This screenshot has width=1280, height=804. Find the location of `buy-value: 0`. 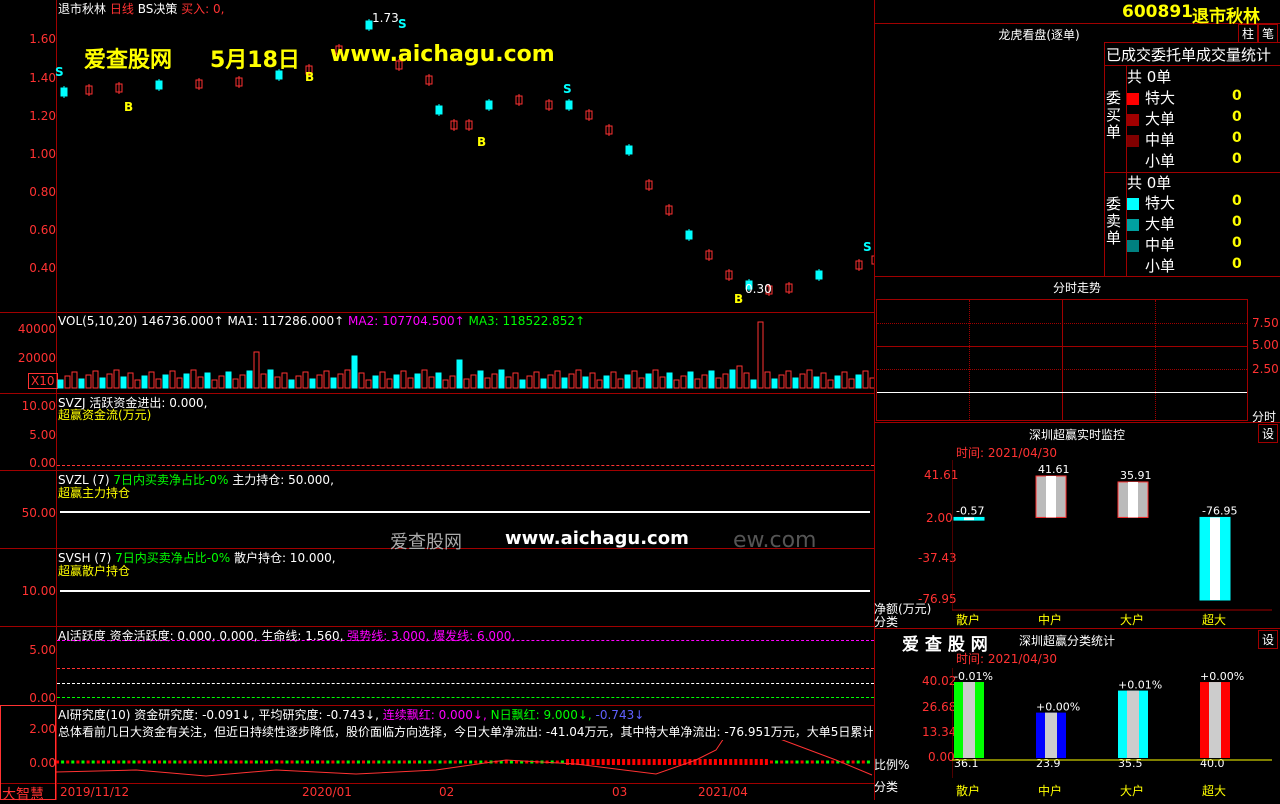

buy-value: 0 is located at coordinates (1237, 138).